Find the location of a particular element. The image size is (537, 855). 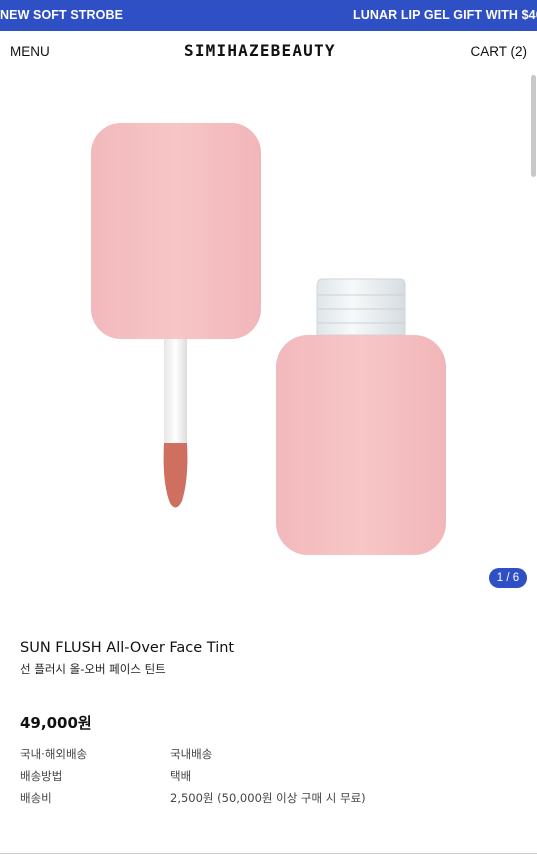

shipping-value: 2,500원 (50,000원 이상 구매 시 무료) is located at coordinates (268, 798).